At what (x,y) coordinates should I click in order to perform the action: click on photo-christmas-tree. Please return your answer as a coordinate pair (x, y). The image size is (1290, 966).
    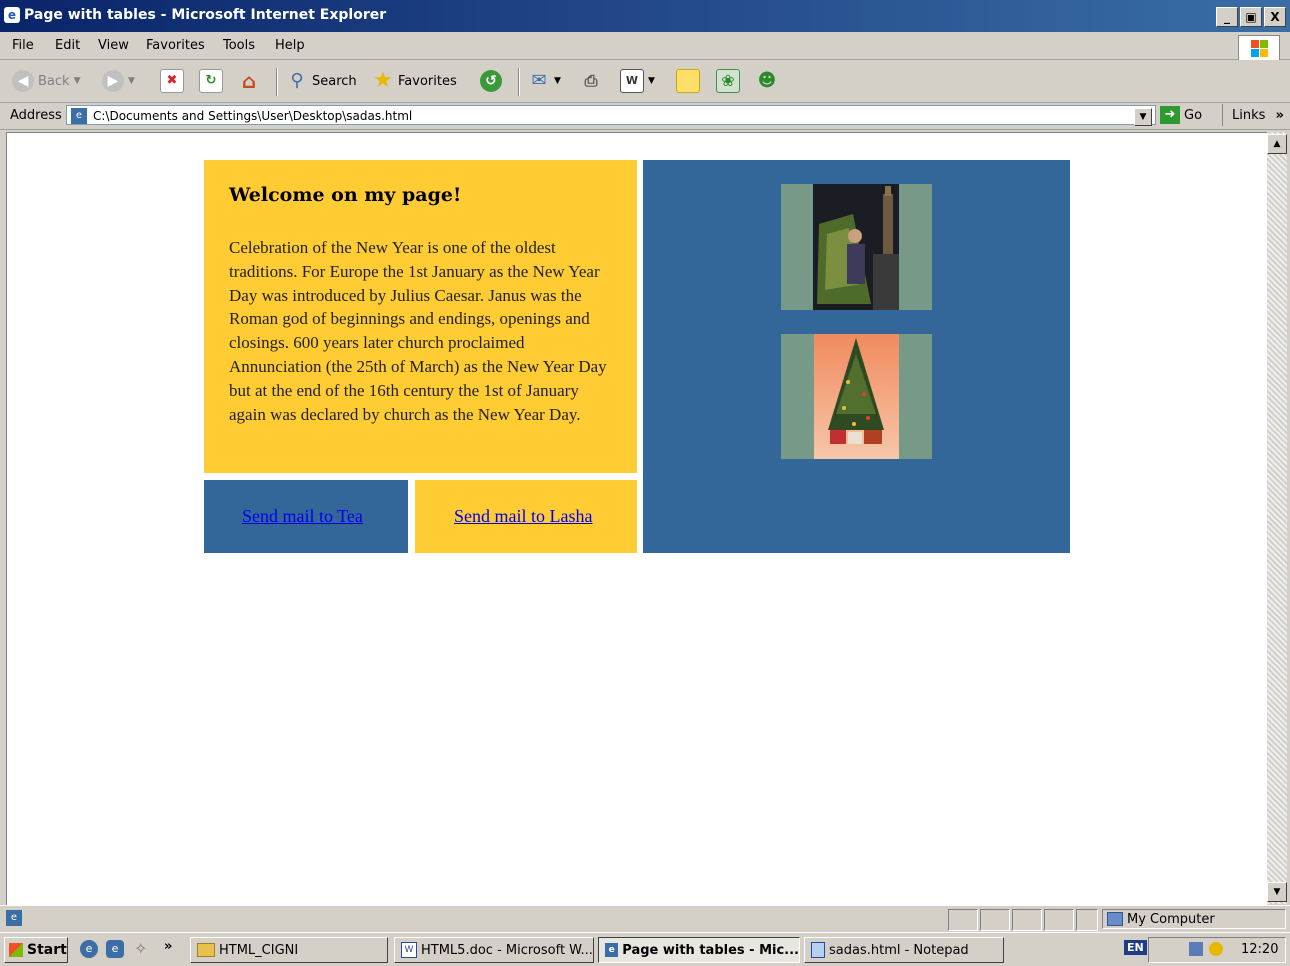
    Looking at the image, I should click on (856, 396).